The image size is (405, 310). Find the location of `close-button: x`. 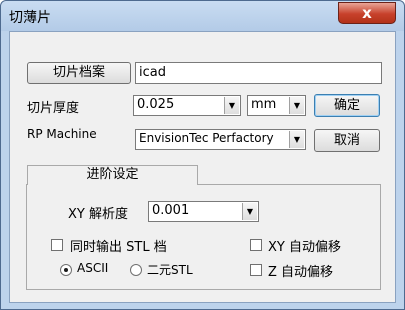

close-button: x is located at coordinates (367, 13).